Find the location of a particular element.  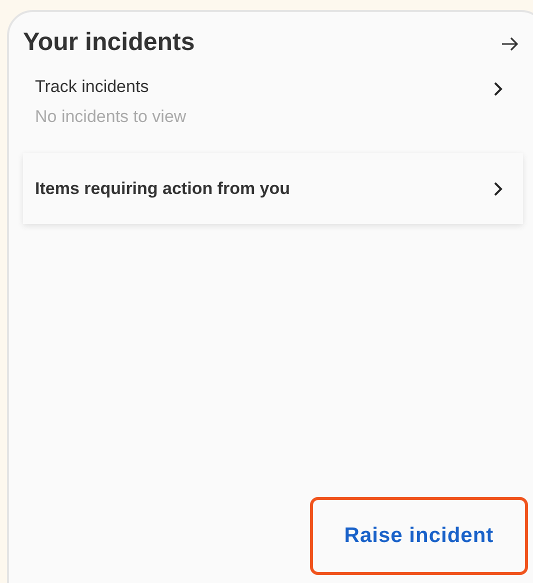

action-items-card: Items requiring action from you is located at coordinates (273, 188).